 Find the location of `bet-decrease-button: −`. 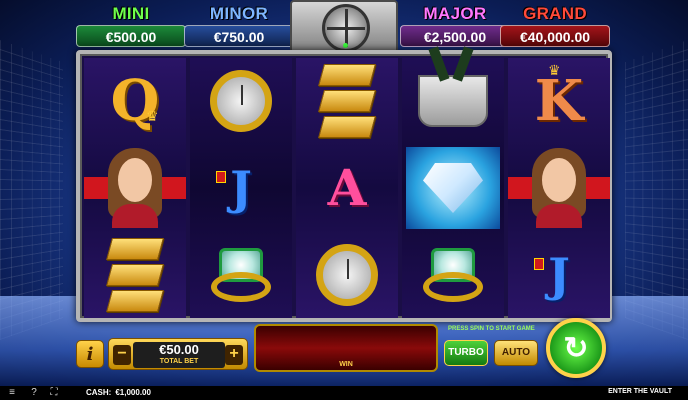

bet-decrease-button: − is located at coordinates (122, 355).